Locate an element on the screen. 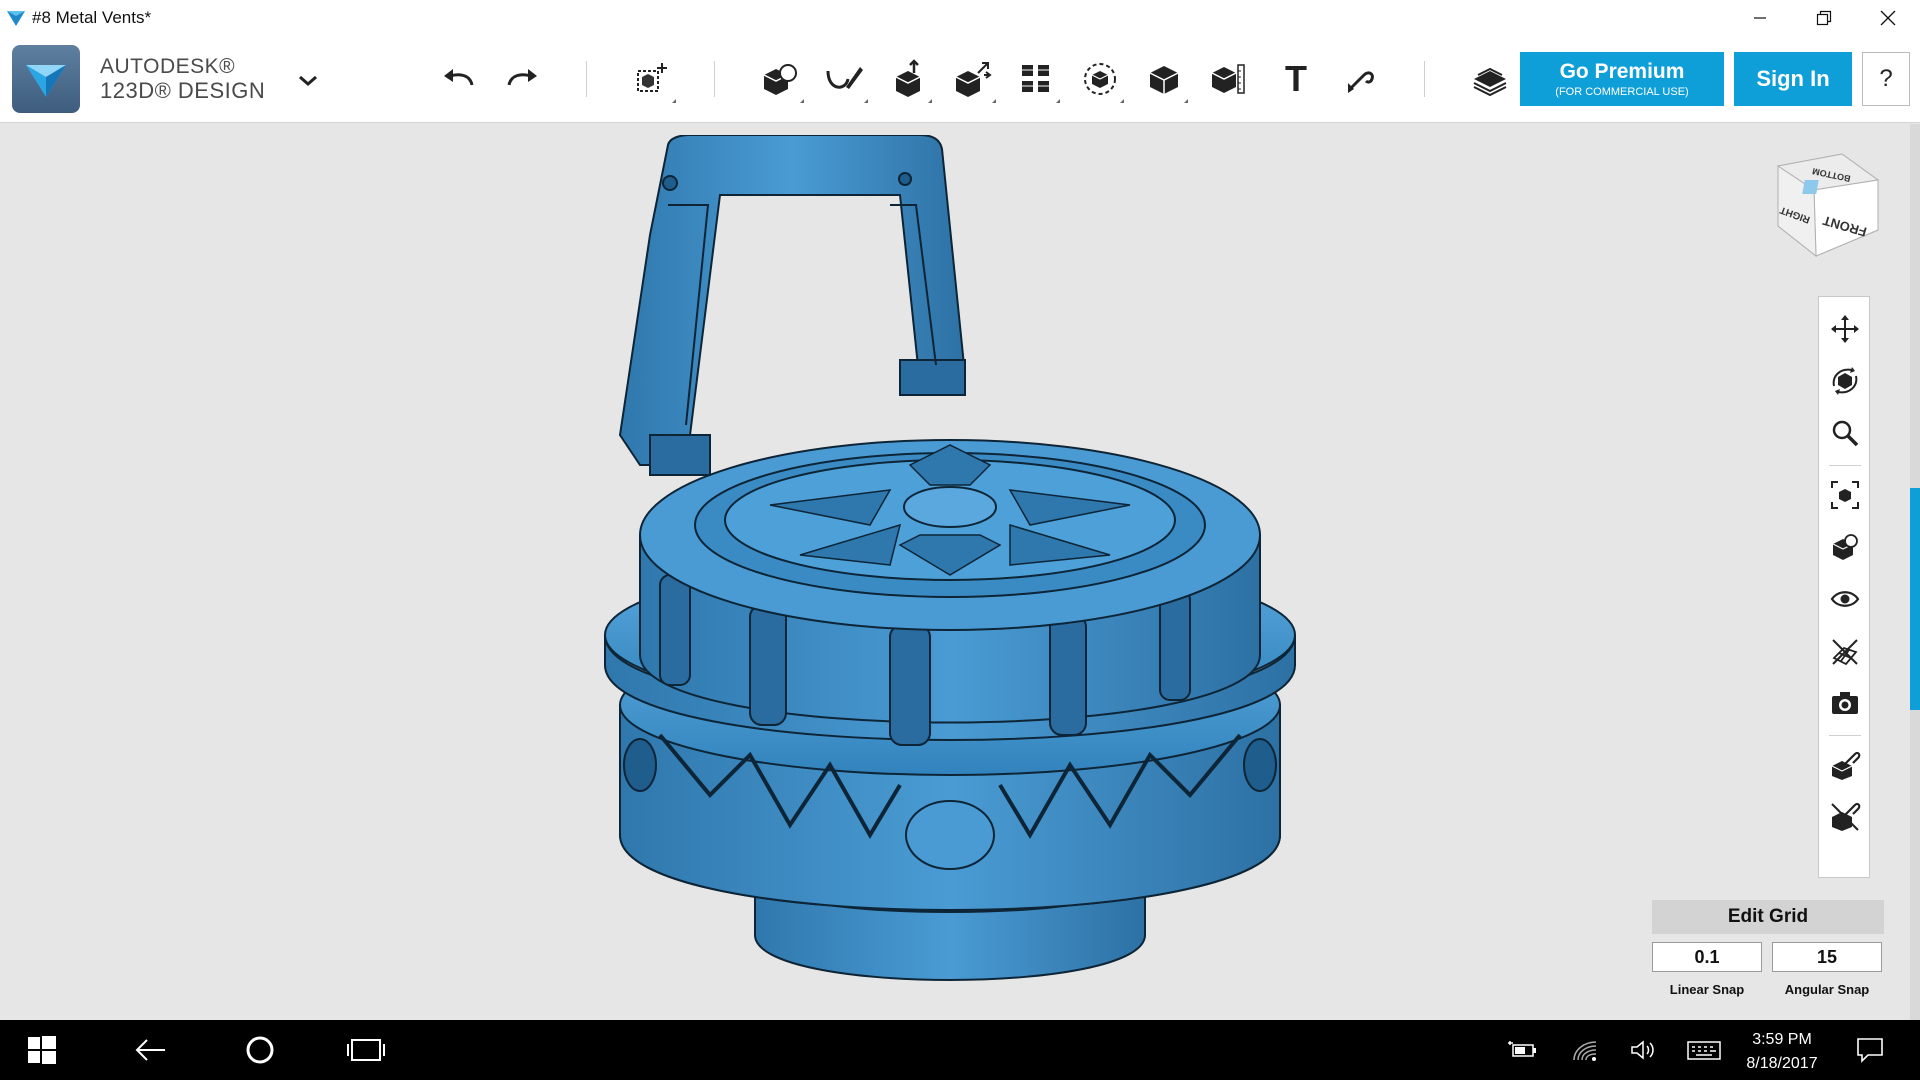 Image resolution: width=1920 pixels, height=1080 pixels. close-window-button is located at coordinates (1888, 17).